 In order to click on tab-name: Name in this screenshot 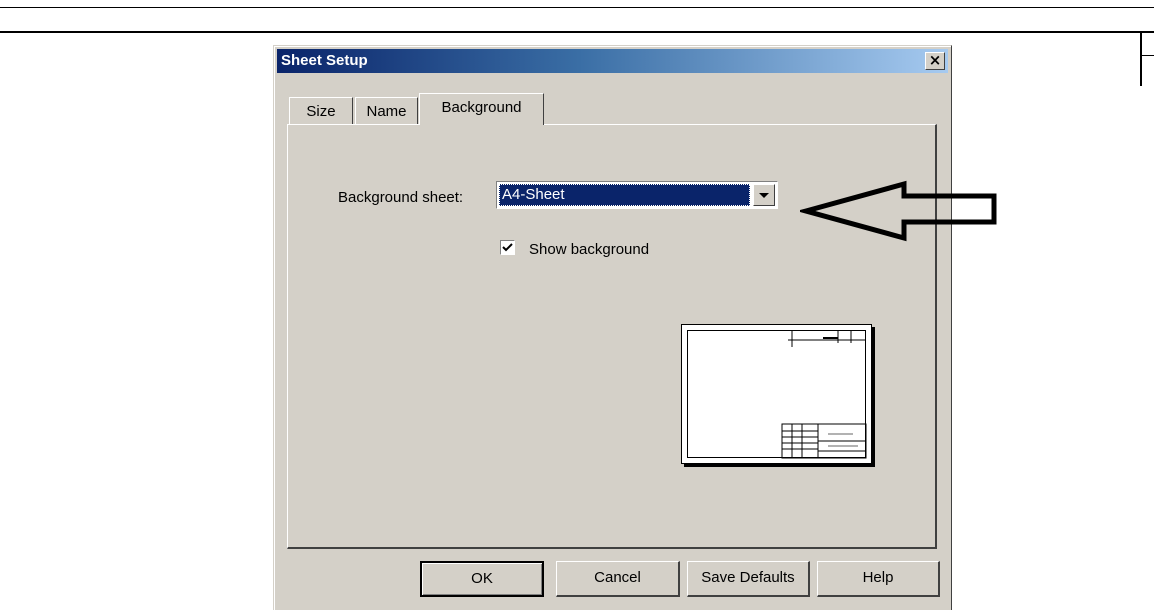, I will do `click(386, 111)`.